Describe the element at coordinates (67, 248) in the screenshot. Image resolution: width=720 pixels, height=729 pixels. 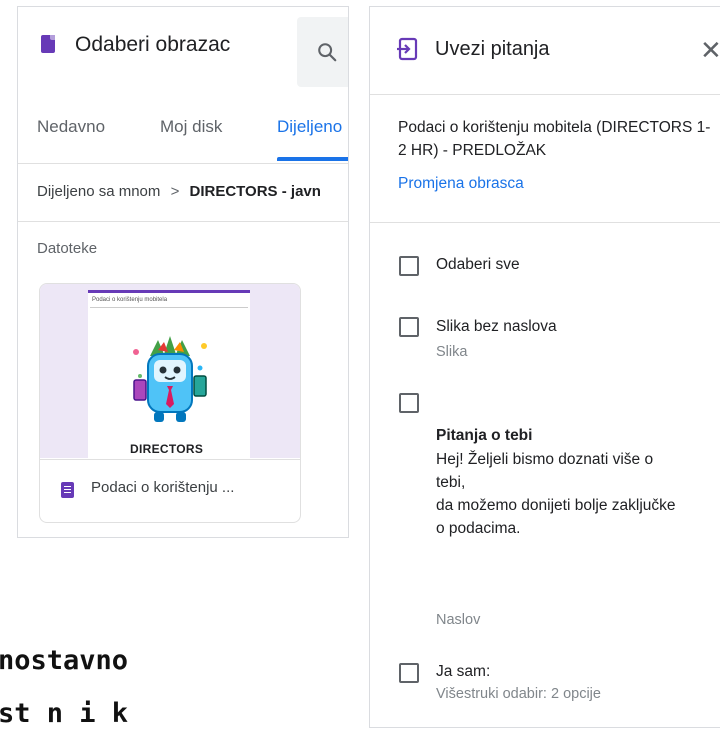
I see `section-label-files: Datoteke` at that location.